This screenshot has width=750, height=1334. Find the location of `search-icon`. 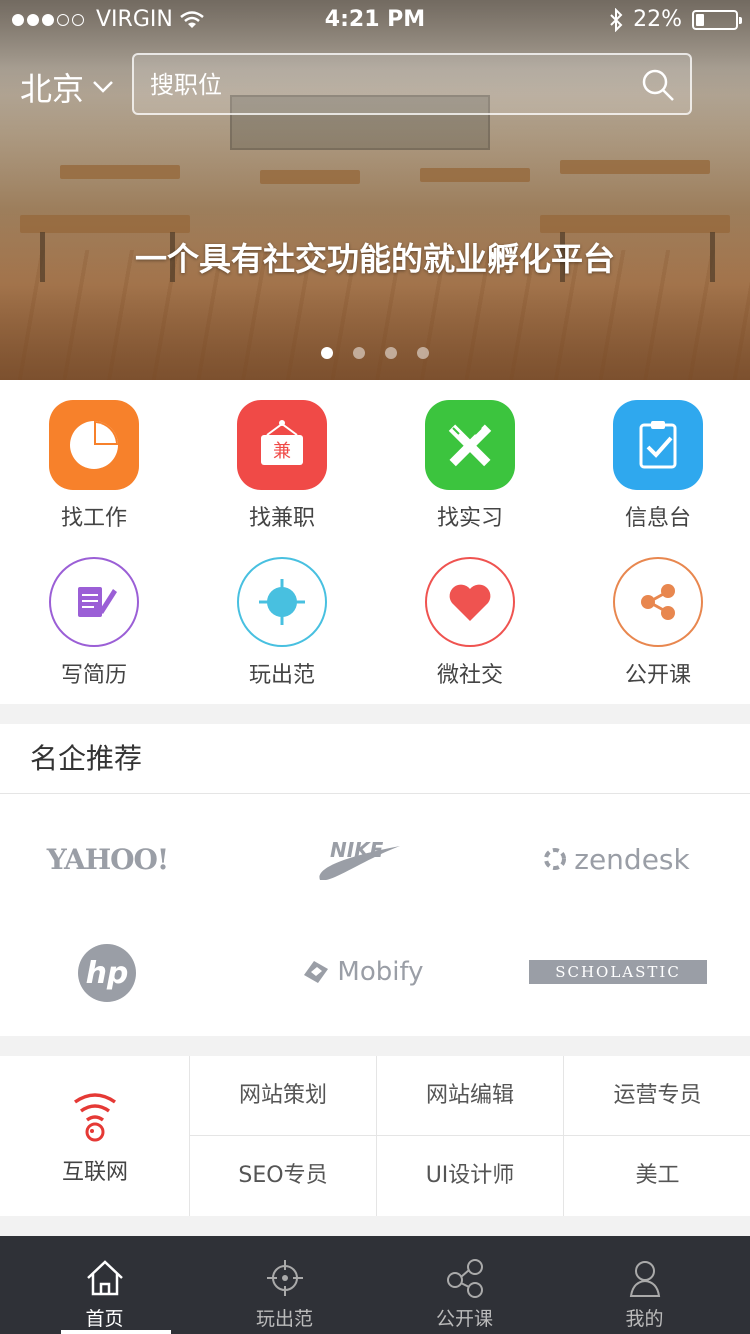

search-icon is located at coordinates (658, 85).